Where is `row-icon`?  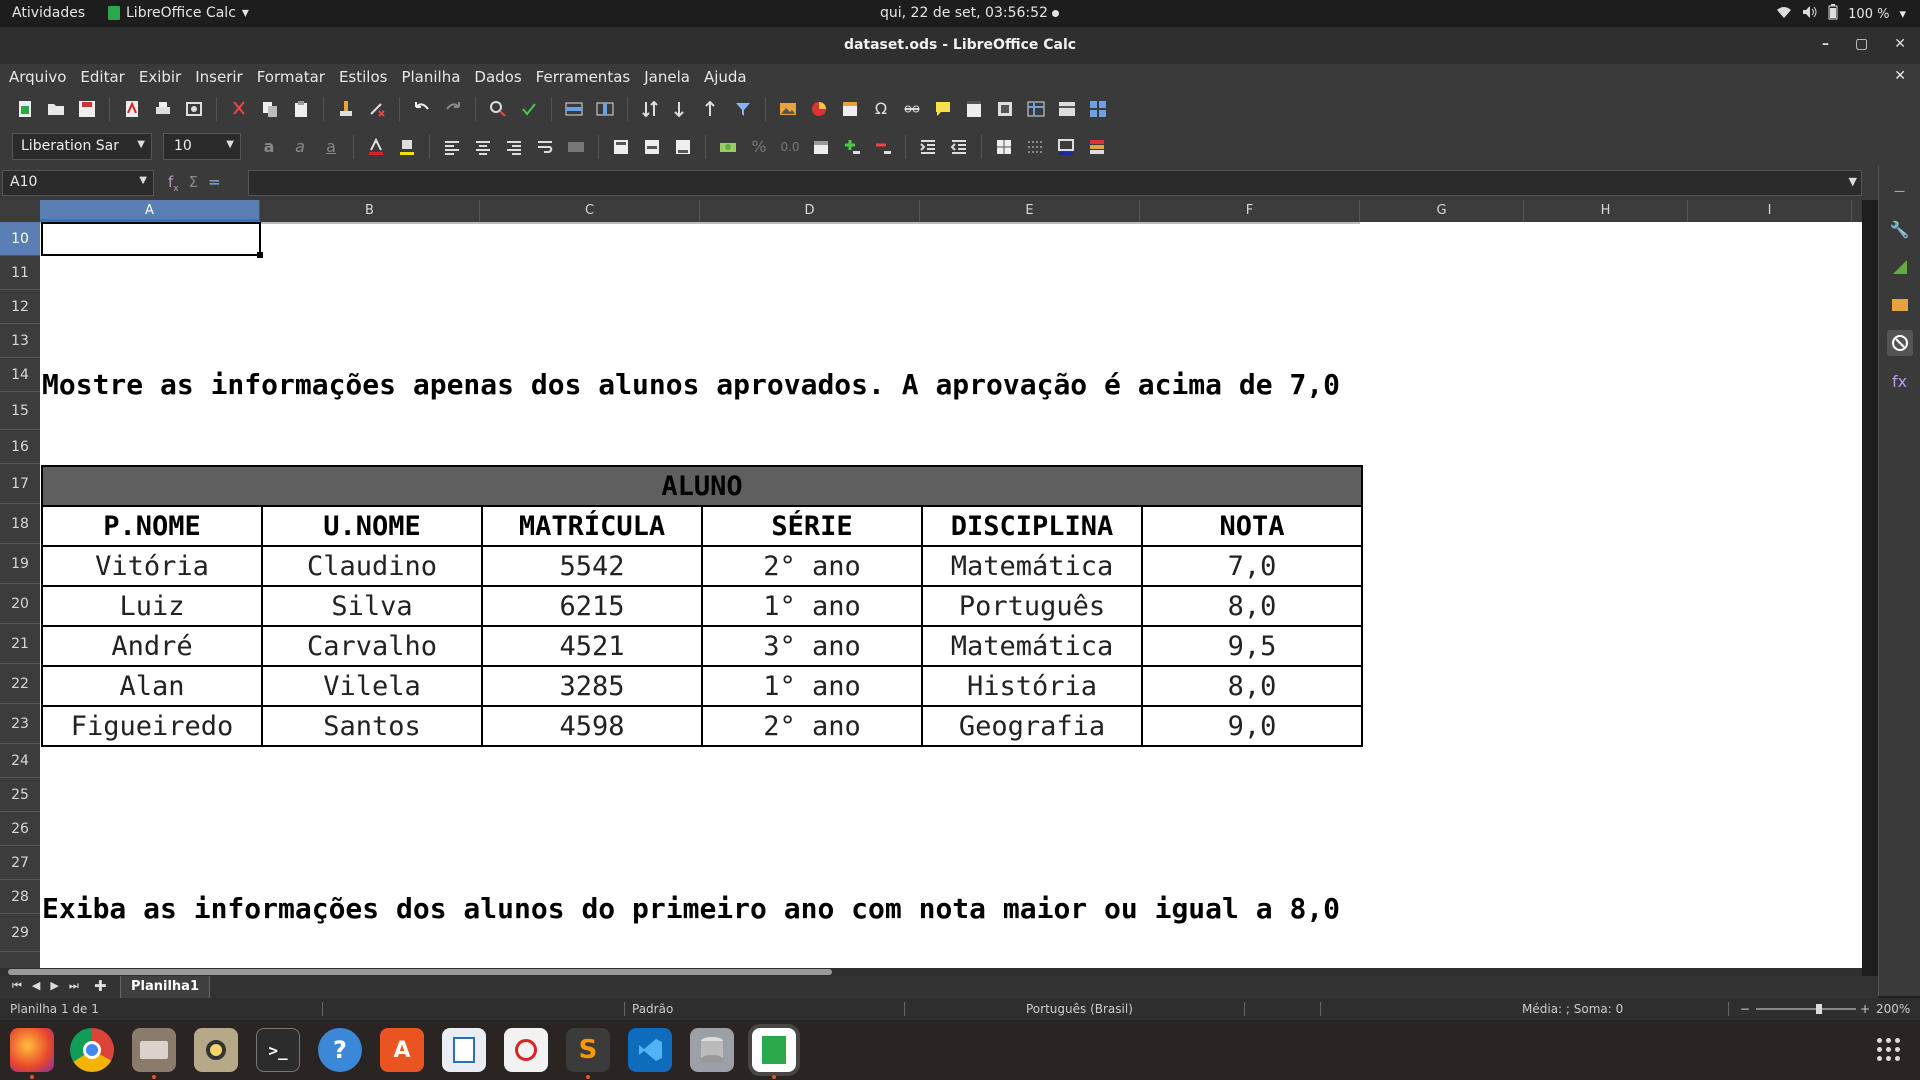
row-icon is located at coordinates (574, 109).